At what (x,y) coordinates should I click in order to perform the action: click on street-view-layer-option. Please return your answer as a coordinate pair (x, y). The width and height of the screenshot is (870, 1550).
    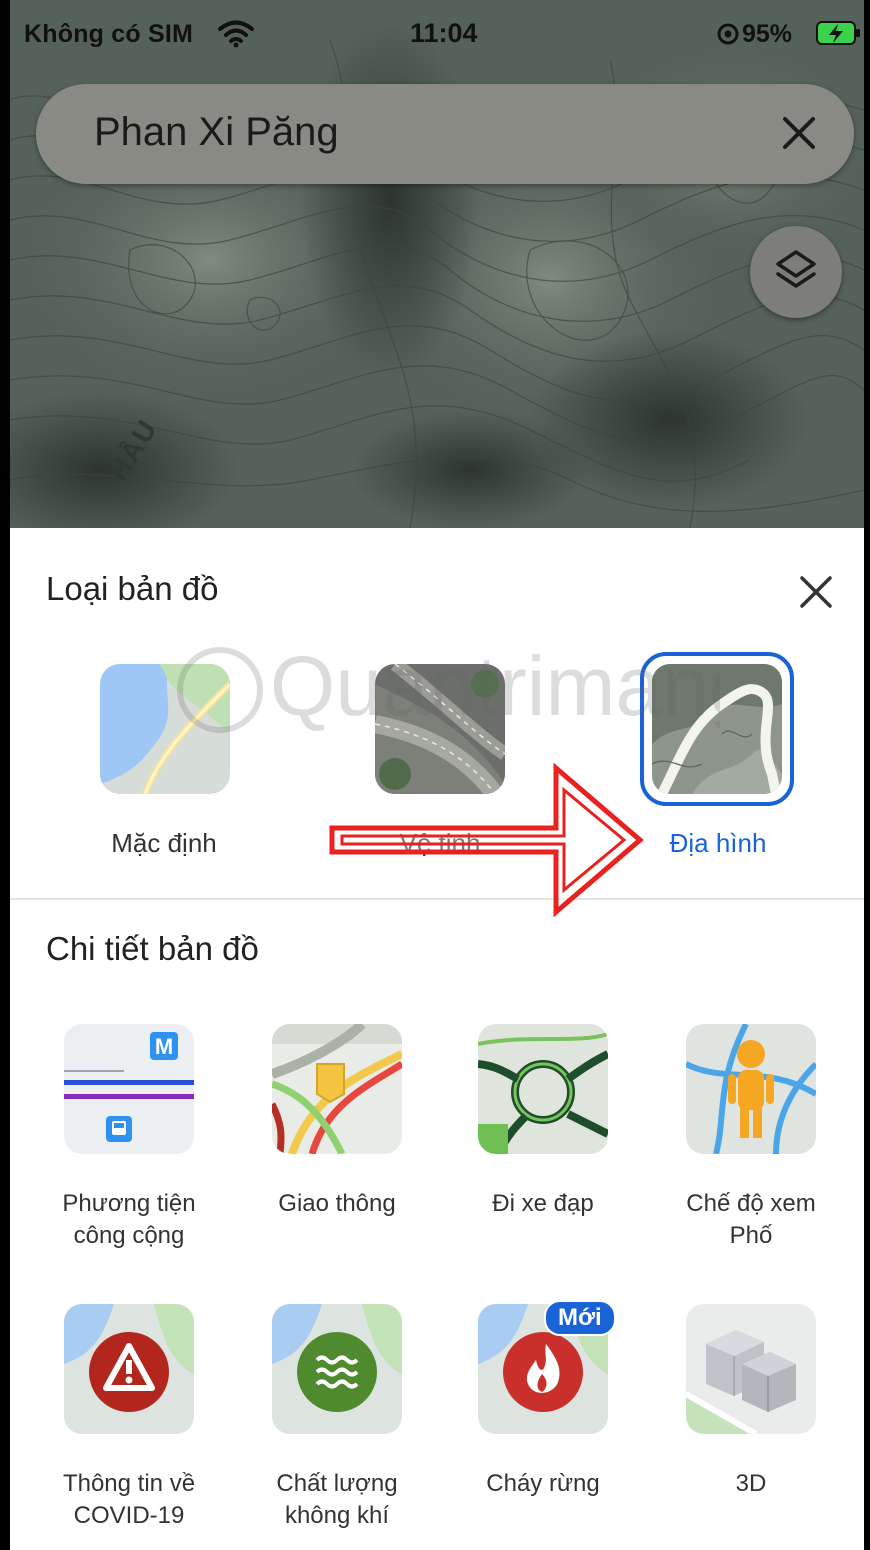
    Looking at the image, I should click on (751, 1089).